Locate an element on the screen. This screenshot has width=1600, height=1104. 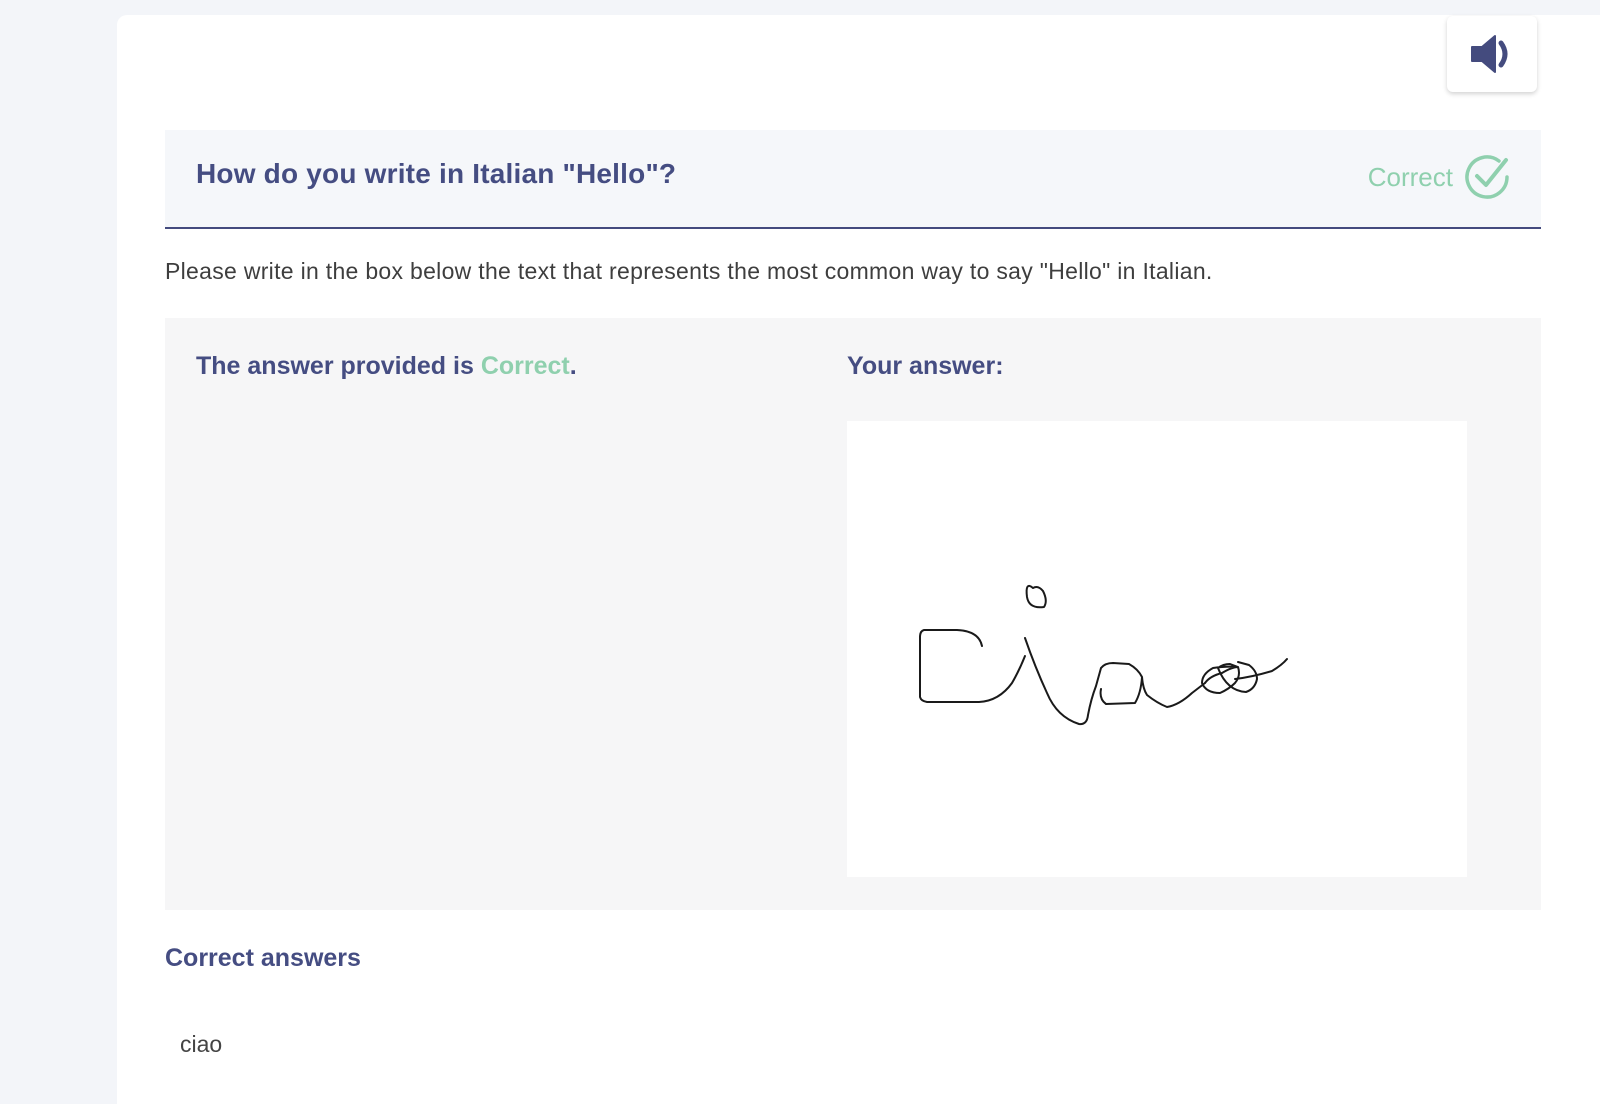
handwritten-answer: ciao is located at coordinates (1103, 655).